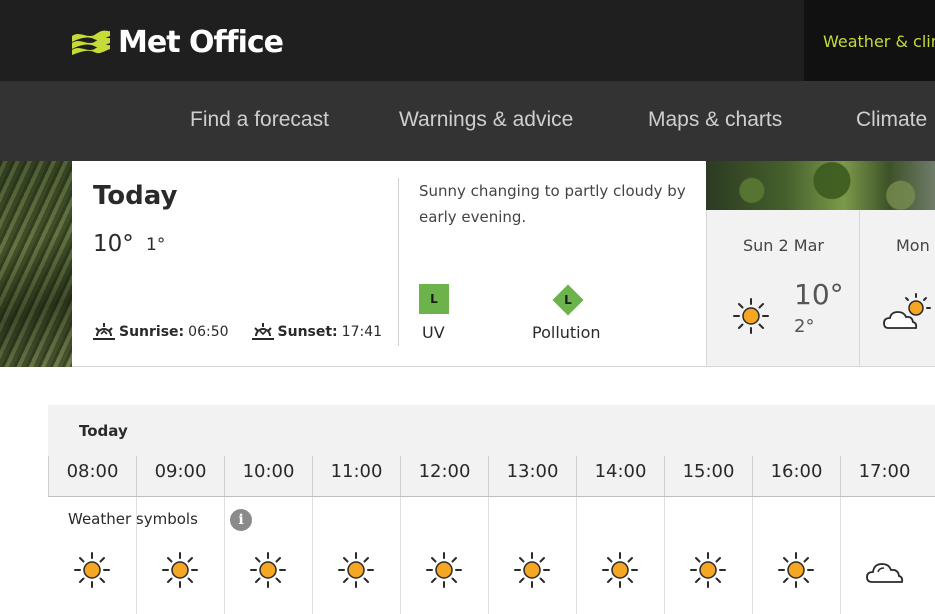 The image size is (935, 614). What do you see at coordinates (434, 299) in the screenshot?
I see `uv-level-badge: L` at bounding box center [434, 299].